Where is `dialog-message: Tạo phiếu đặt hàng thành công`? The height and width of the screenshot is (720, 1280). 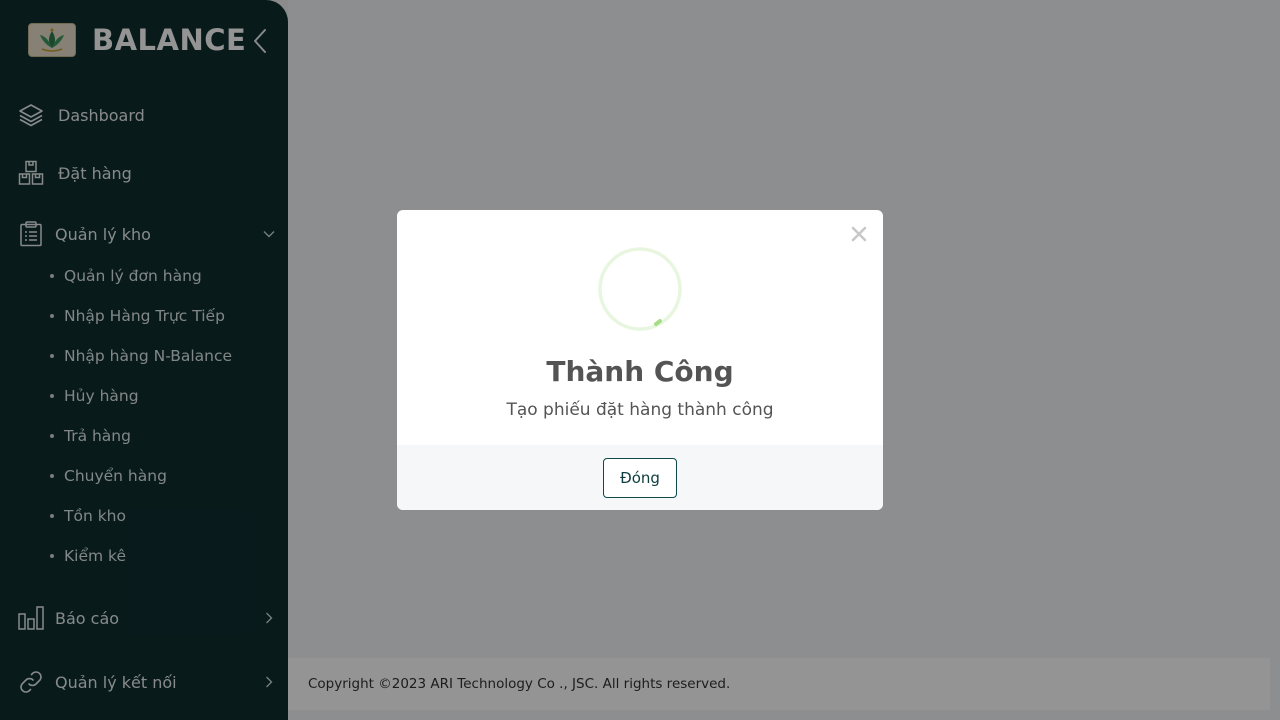 dialog-message: Tạo phiếu đặt hàng thành công is located at coordinates (640, 410).